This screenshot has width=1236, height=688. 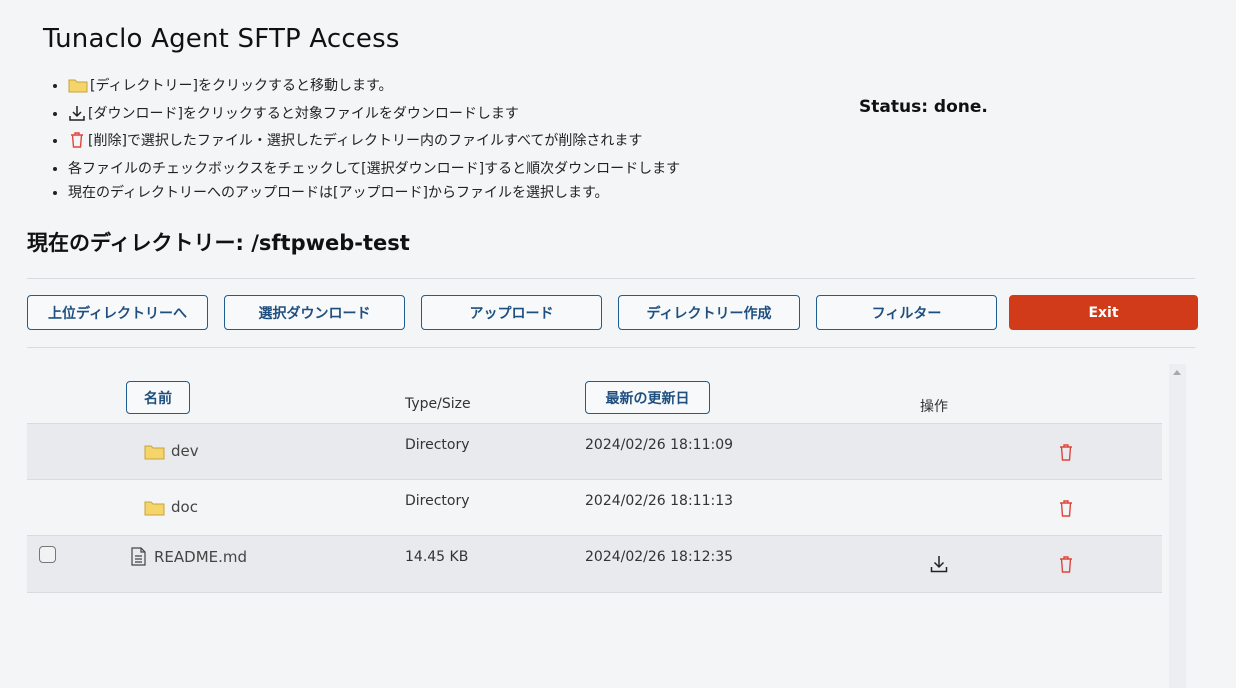 What do you see at coordinates (906, 312) in the screenshot?
I see `filter-button: フィルター` at bounding box center [906, 312].